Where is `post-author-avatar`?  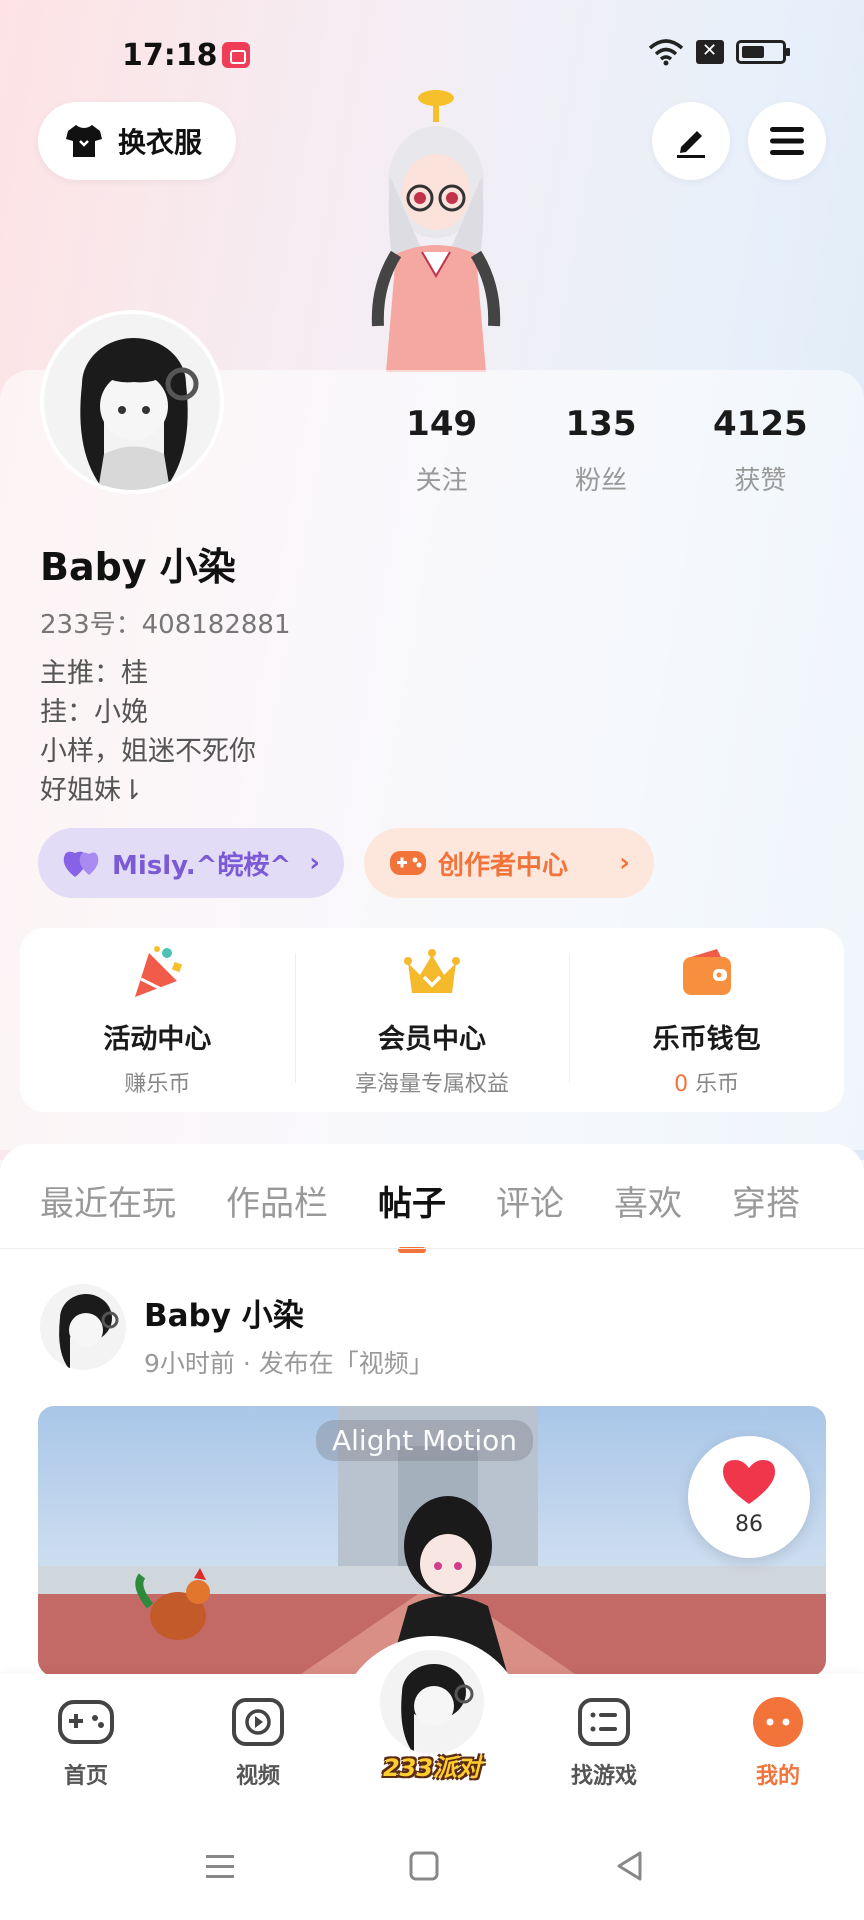
post-author-avatar is located at coordinates (83, 1327).